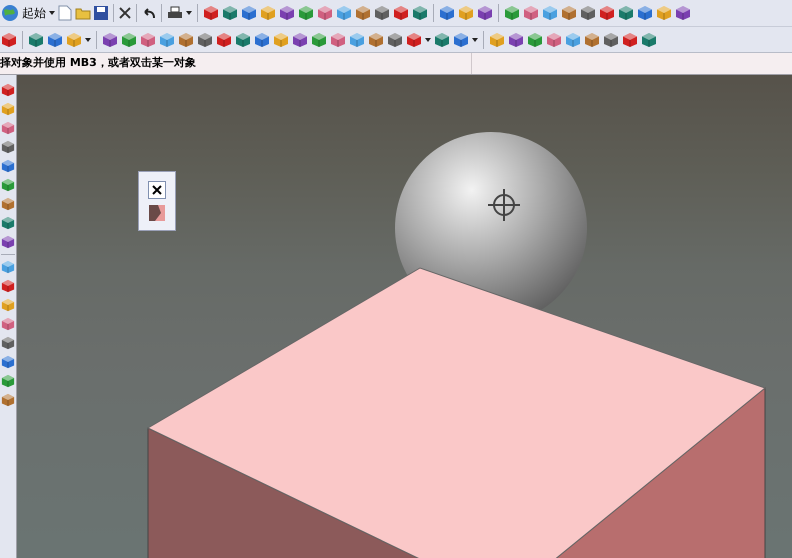  I want to click on status-prompt: 择对象并使用 MB3，或者双击某一对象, so click(98, 63).